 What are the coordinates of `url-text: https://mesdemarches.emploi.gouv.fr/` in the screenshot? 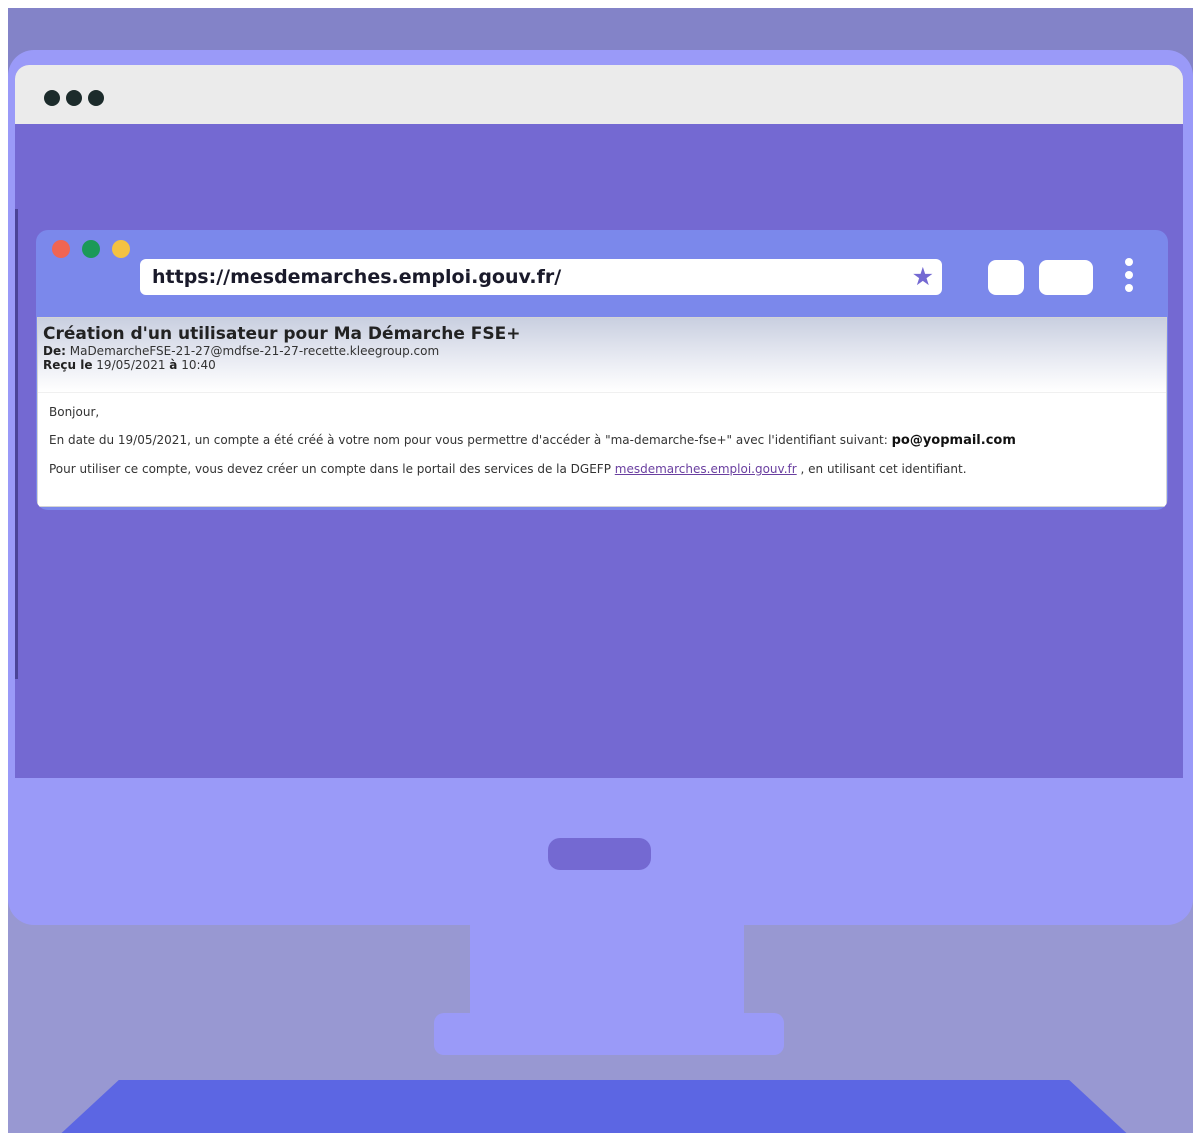 It's located at (356, 277).